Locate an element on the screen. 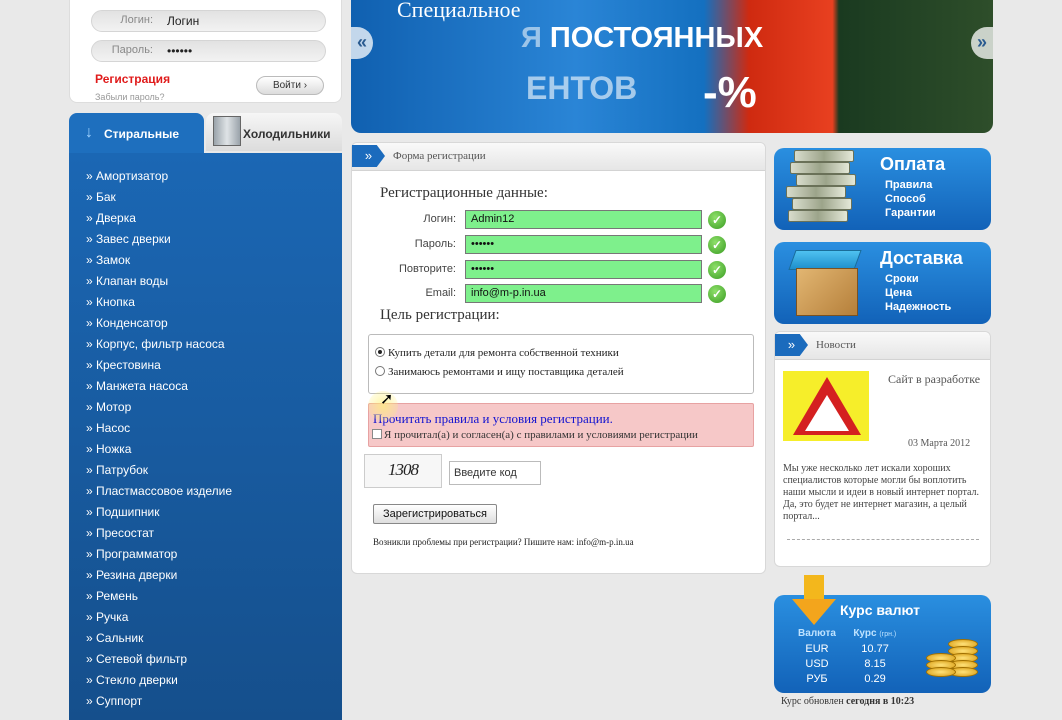 This screenshot has width=1062, height=720. currency-title: Курс валют is located at coordinates (880, 610).